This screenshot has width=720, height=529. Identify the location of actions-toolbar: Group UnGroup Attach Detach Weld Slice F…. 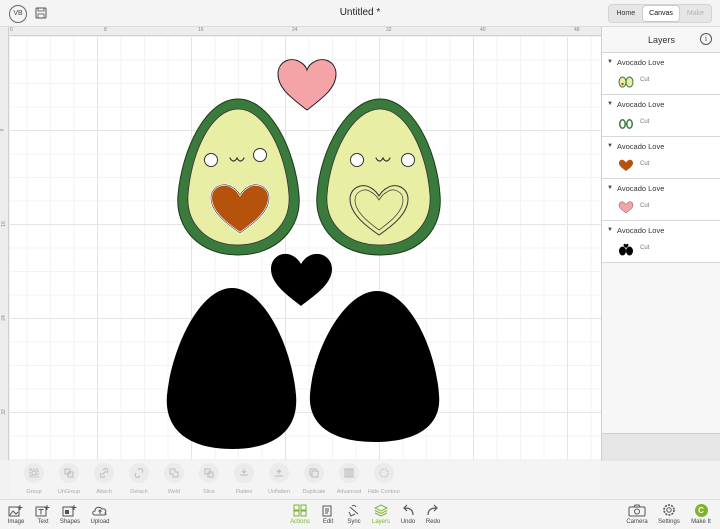
(305, 480).